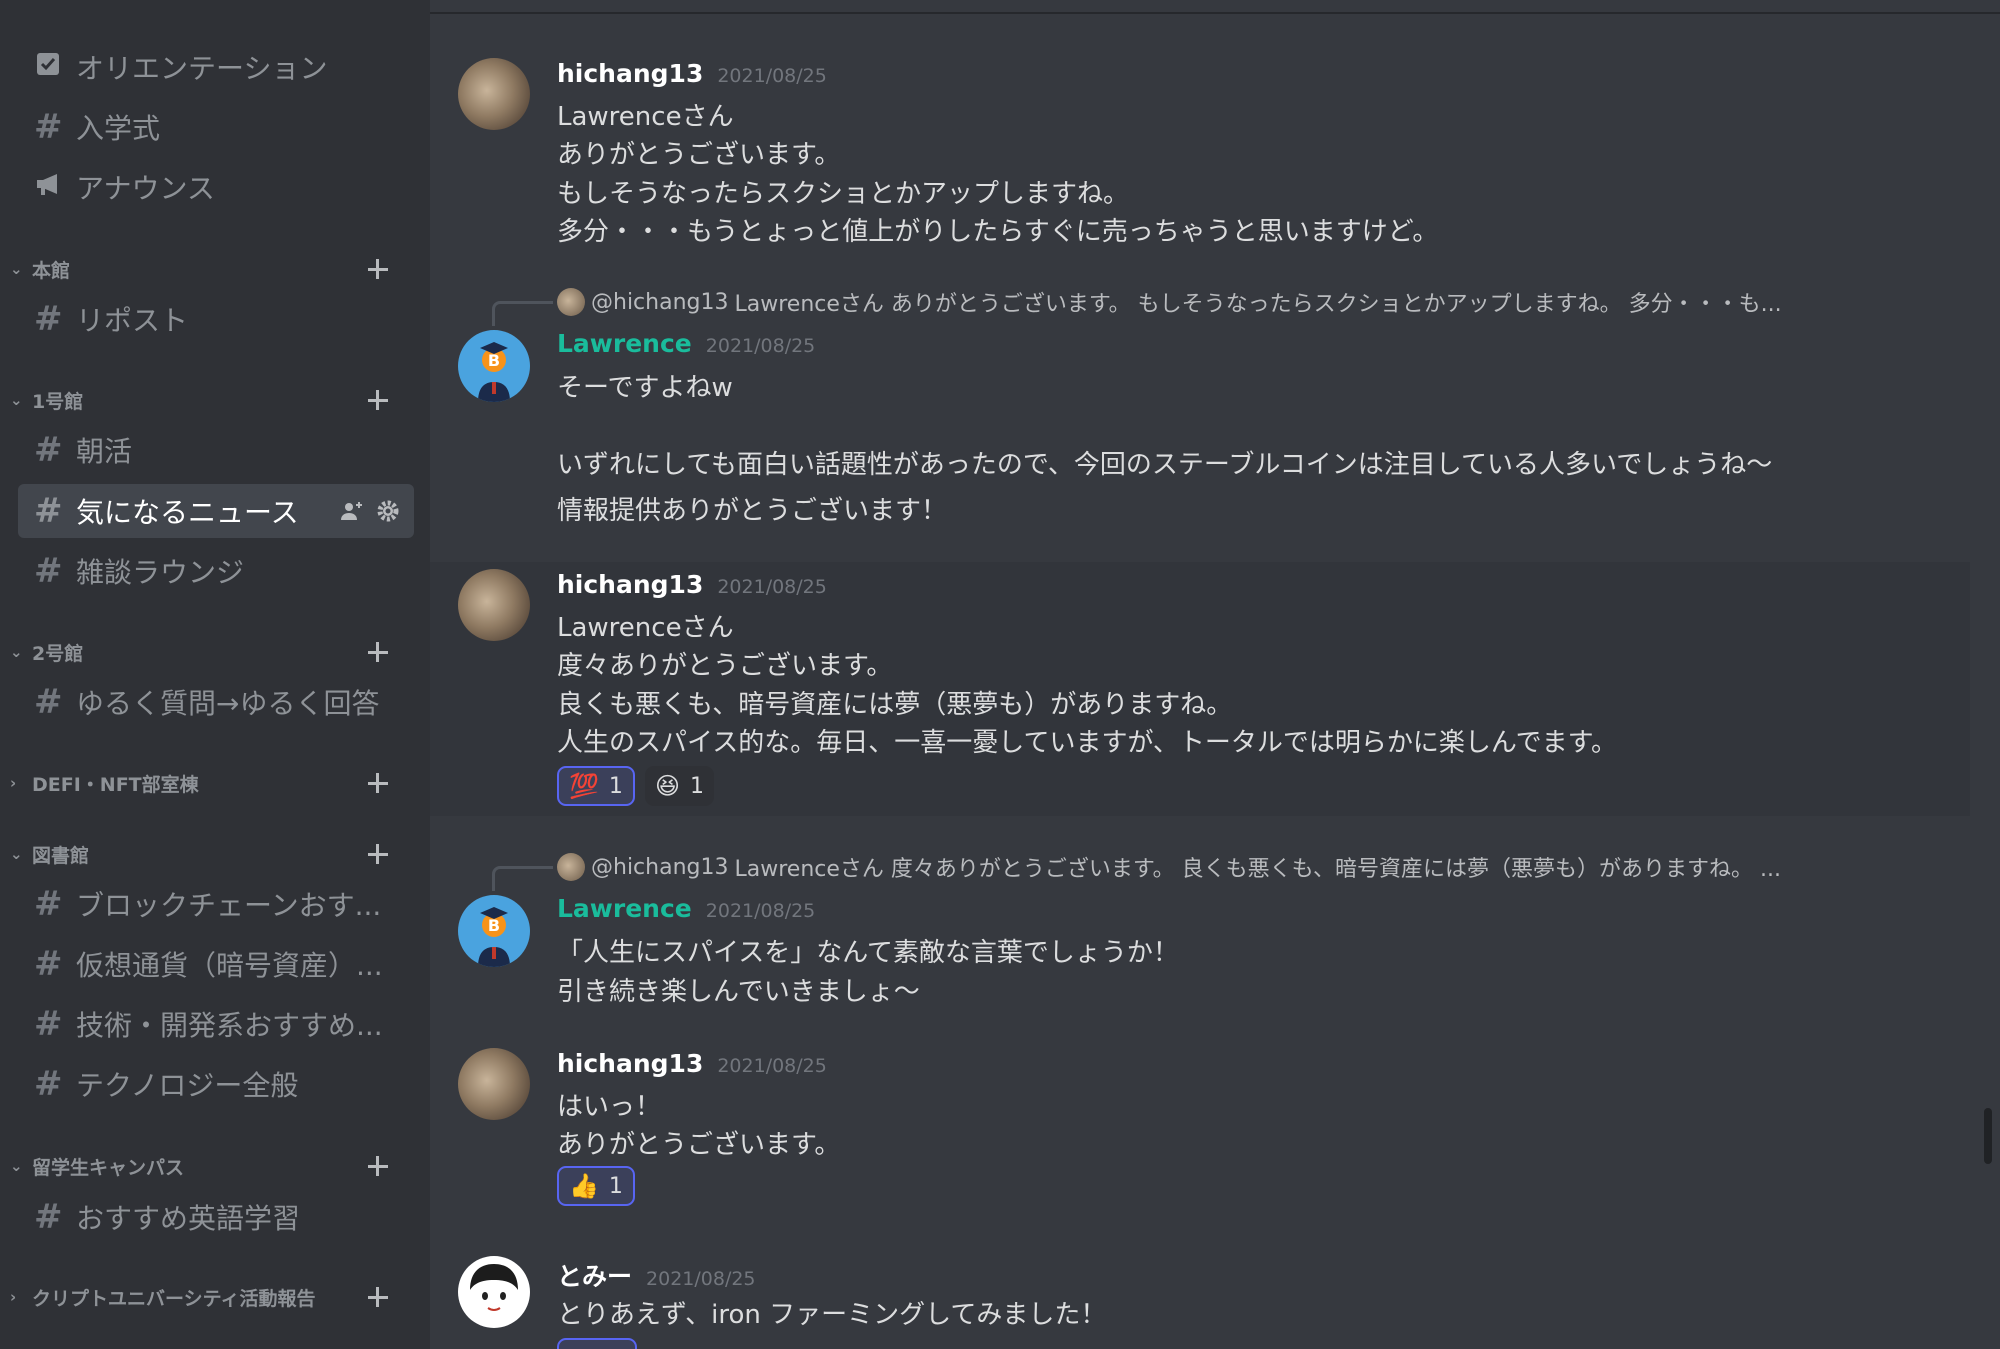  What do you see at coordinates (216, 511) in the screenshot?
I see `channel-kininaru-news: # 気になるニュース` at bounding box center [216, 511].